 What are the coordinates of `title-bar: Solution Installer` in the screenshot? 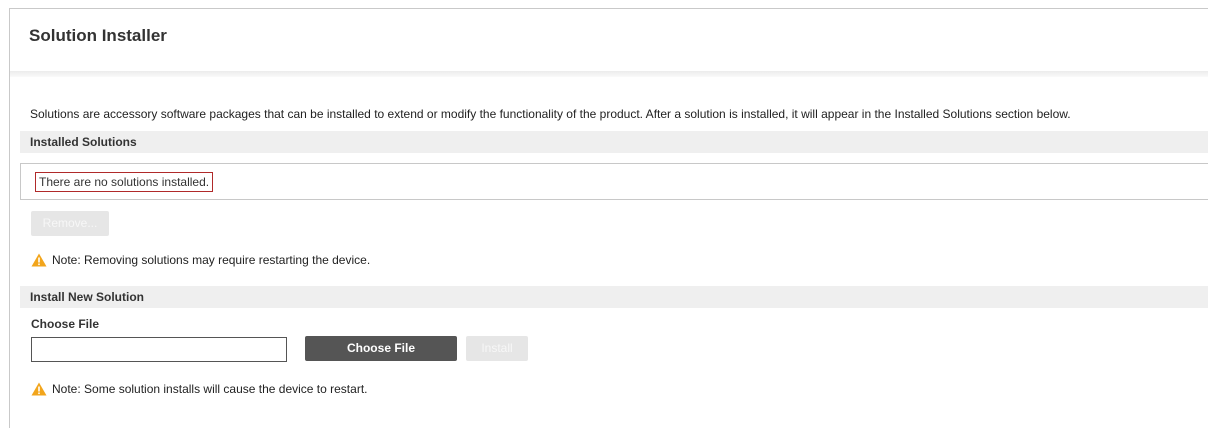 It's located at (609, 40).